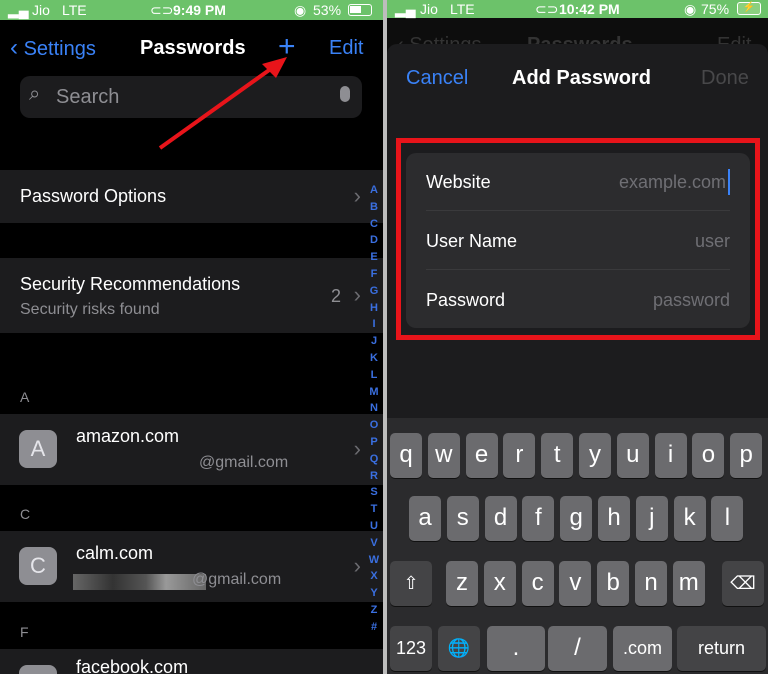 The width and height of the screenshot is (768, 674). I want to click on site-name: facebook.com, so click(132, 665).